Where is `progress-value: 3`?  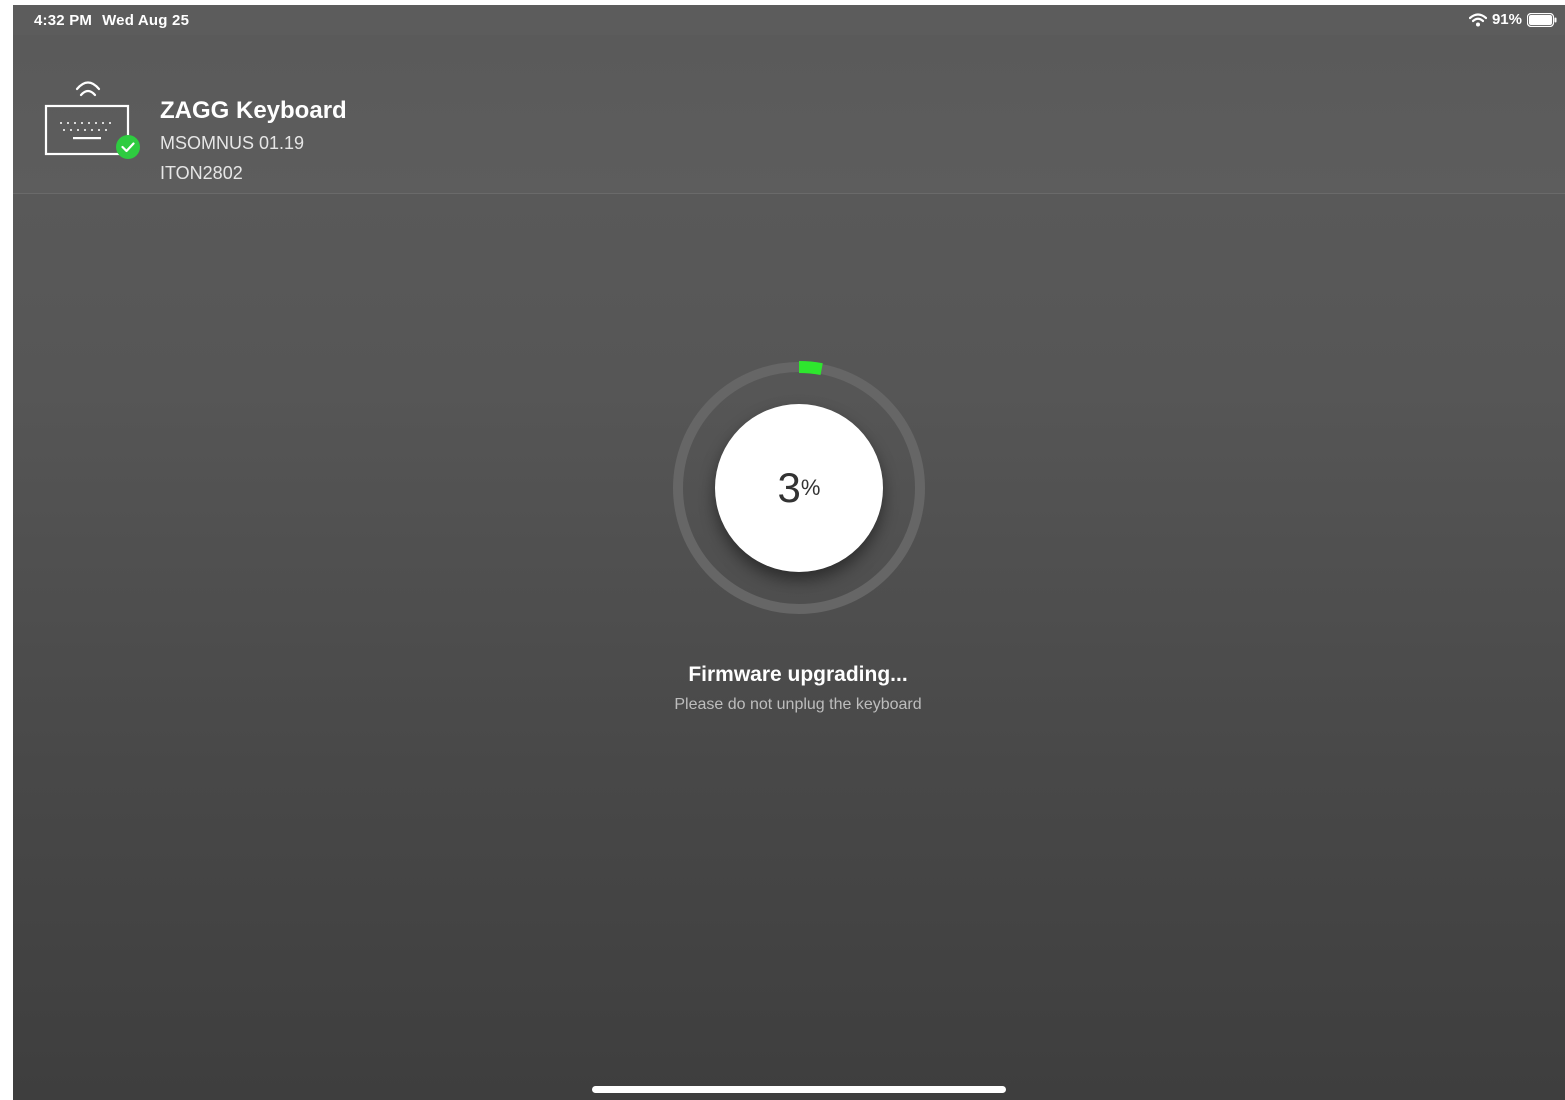 progress-value: 3 is located at coordinates (789, 487).